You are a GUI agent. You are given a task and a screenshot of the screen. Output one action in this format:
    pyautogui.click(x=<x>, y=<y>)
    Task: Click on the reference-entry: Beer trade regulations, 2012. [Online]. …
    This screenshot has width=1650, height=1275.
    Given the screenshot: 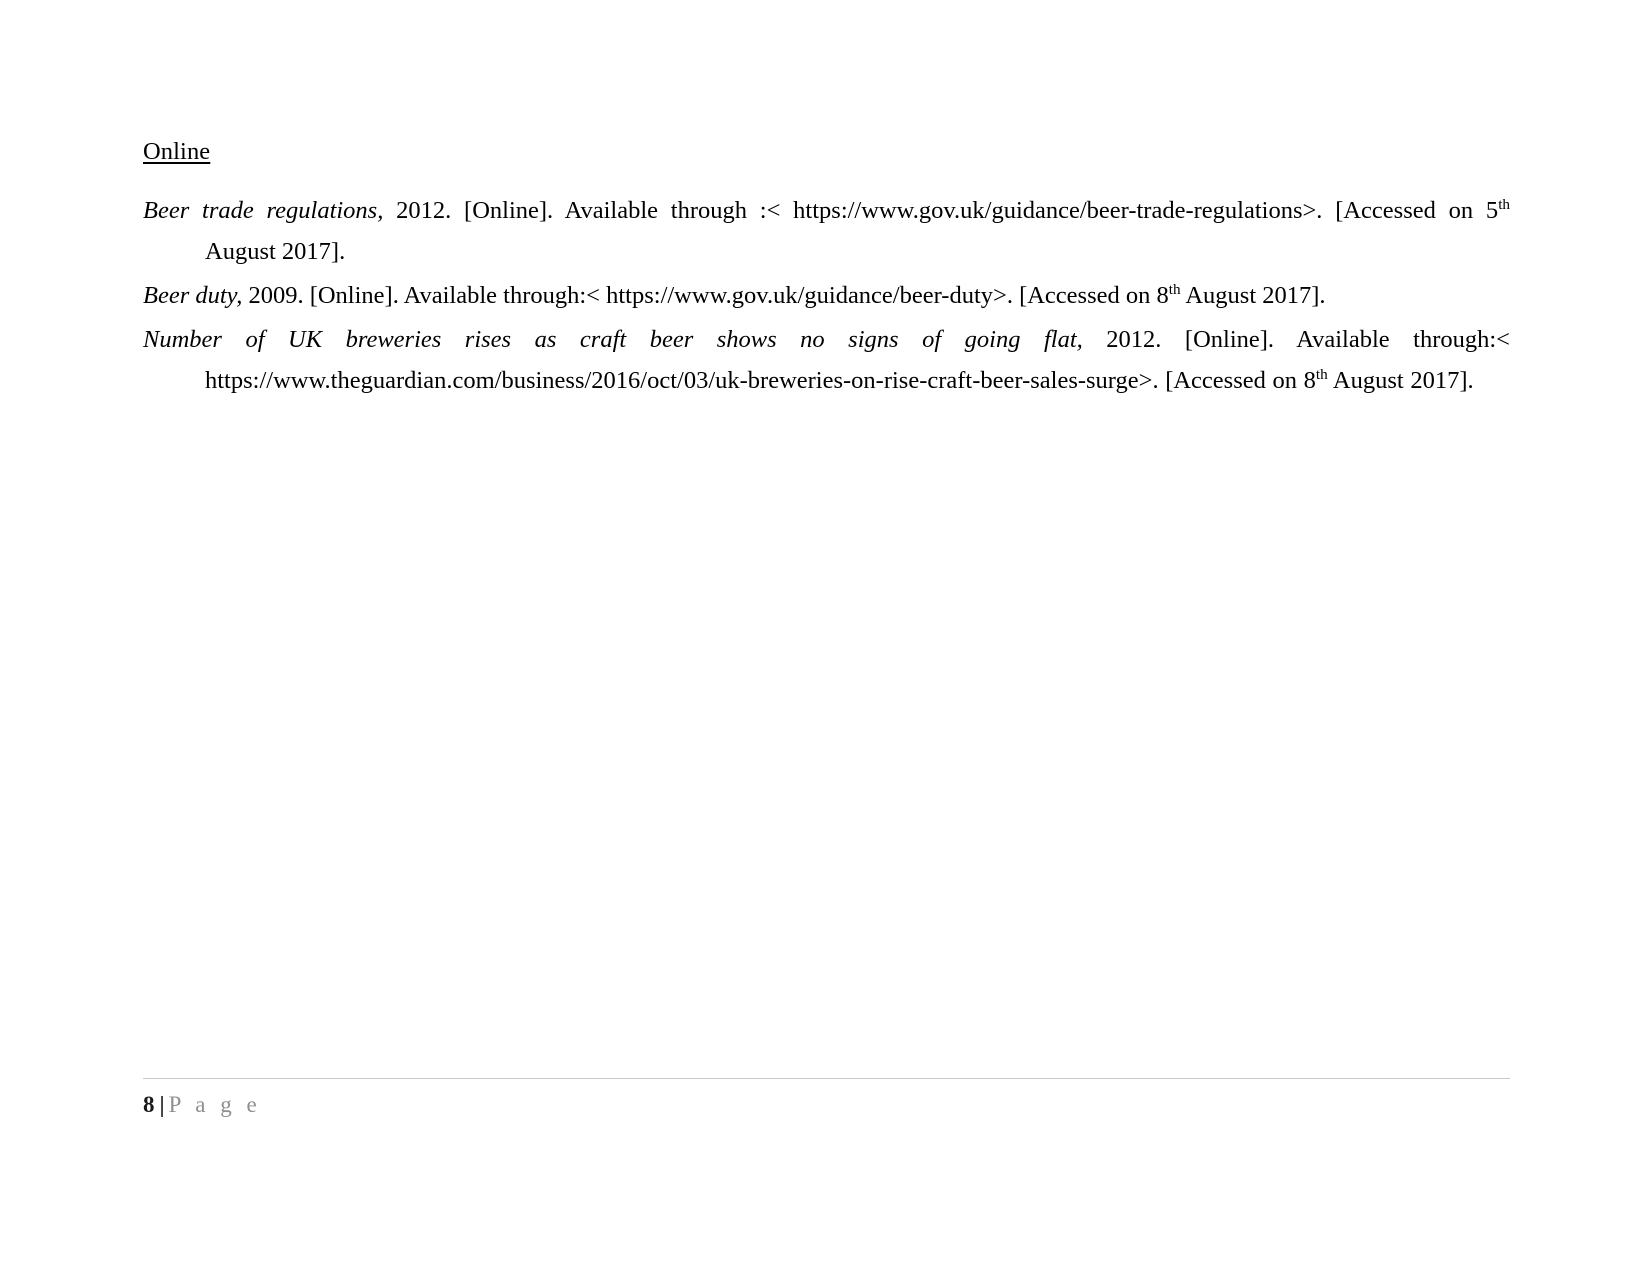 What is the action you would take?
    pyautogui.click(x=826, y=231)
    